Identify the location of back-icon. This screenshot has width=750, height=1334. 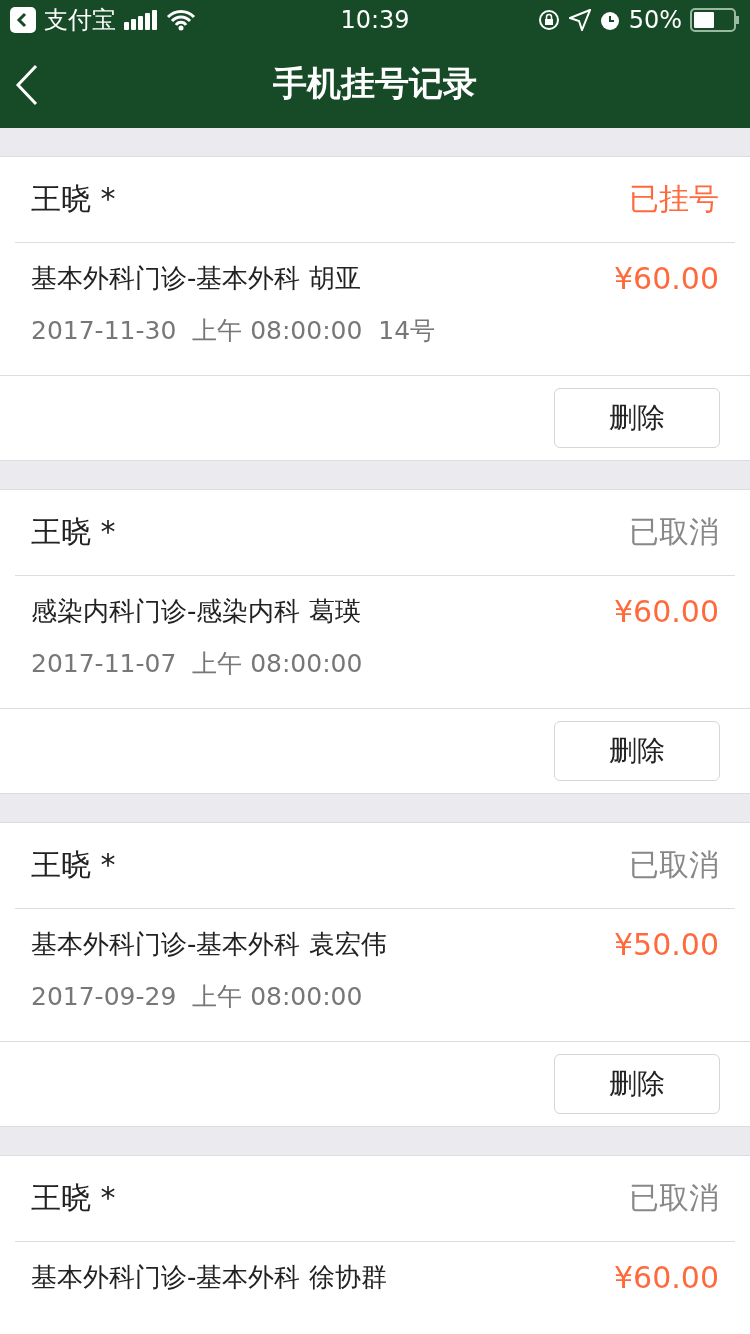
(27, 85).